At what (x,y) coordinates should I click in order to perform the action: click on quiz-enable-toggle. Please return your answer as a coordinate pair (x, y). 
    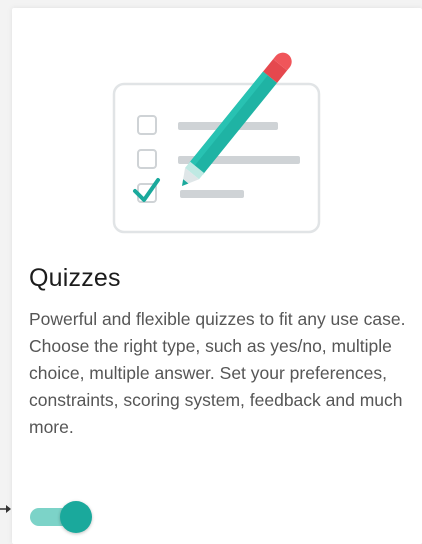
    Looking at the image, I should click on (61, 517).